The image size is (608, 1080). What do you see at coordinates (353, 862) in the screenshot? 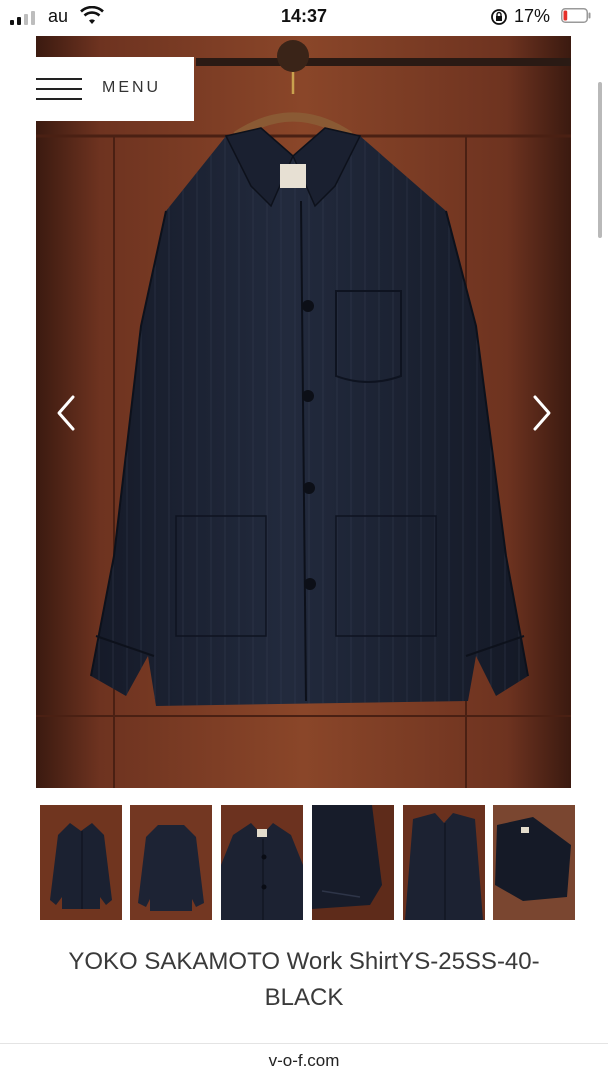
I see `thumbnail-sleeve` at bounding box center [353, 862].